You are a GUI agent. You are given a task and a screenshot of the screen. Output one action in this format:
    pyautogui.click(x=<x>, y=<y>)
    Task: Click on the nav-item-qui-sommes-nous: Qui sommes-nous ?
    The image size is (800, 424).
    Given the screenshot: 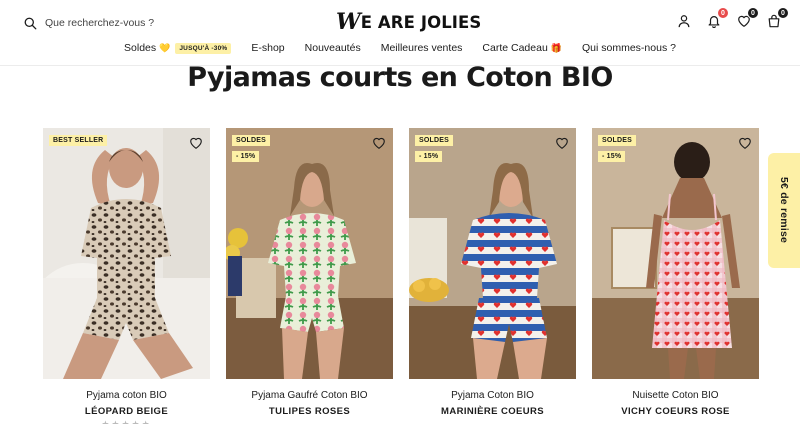 What is the action you would take?
    pyautogui.click(x=629, y=48)
    